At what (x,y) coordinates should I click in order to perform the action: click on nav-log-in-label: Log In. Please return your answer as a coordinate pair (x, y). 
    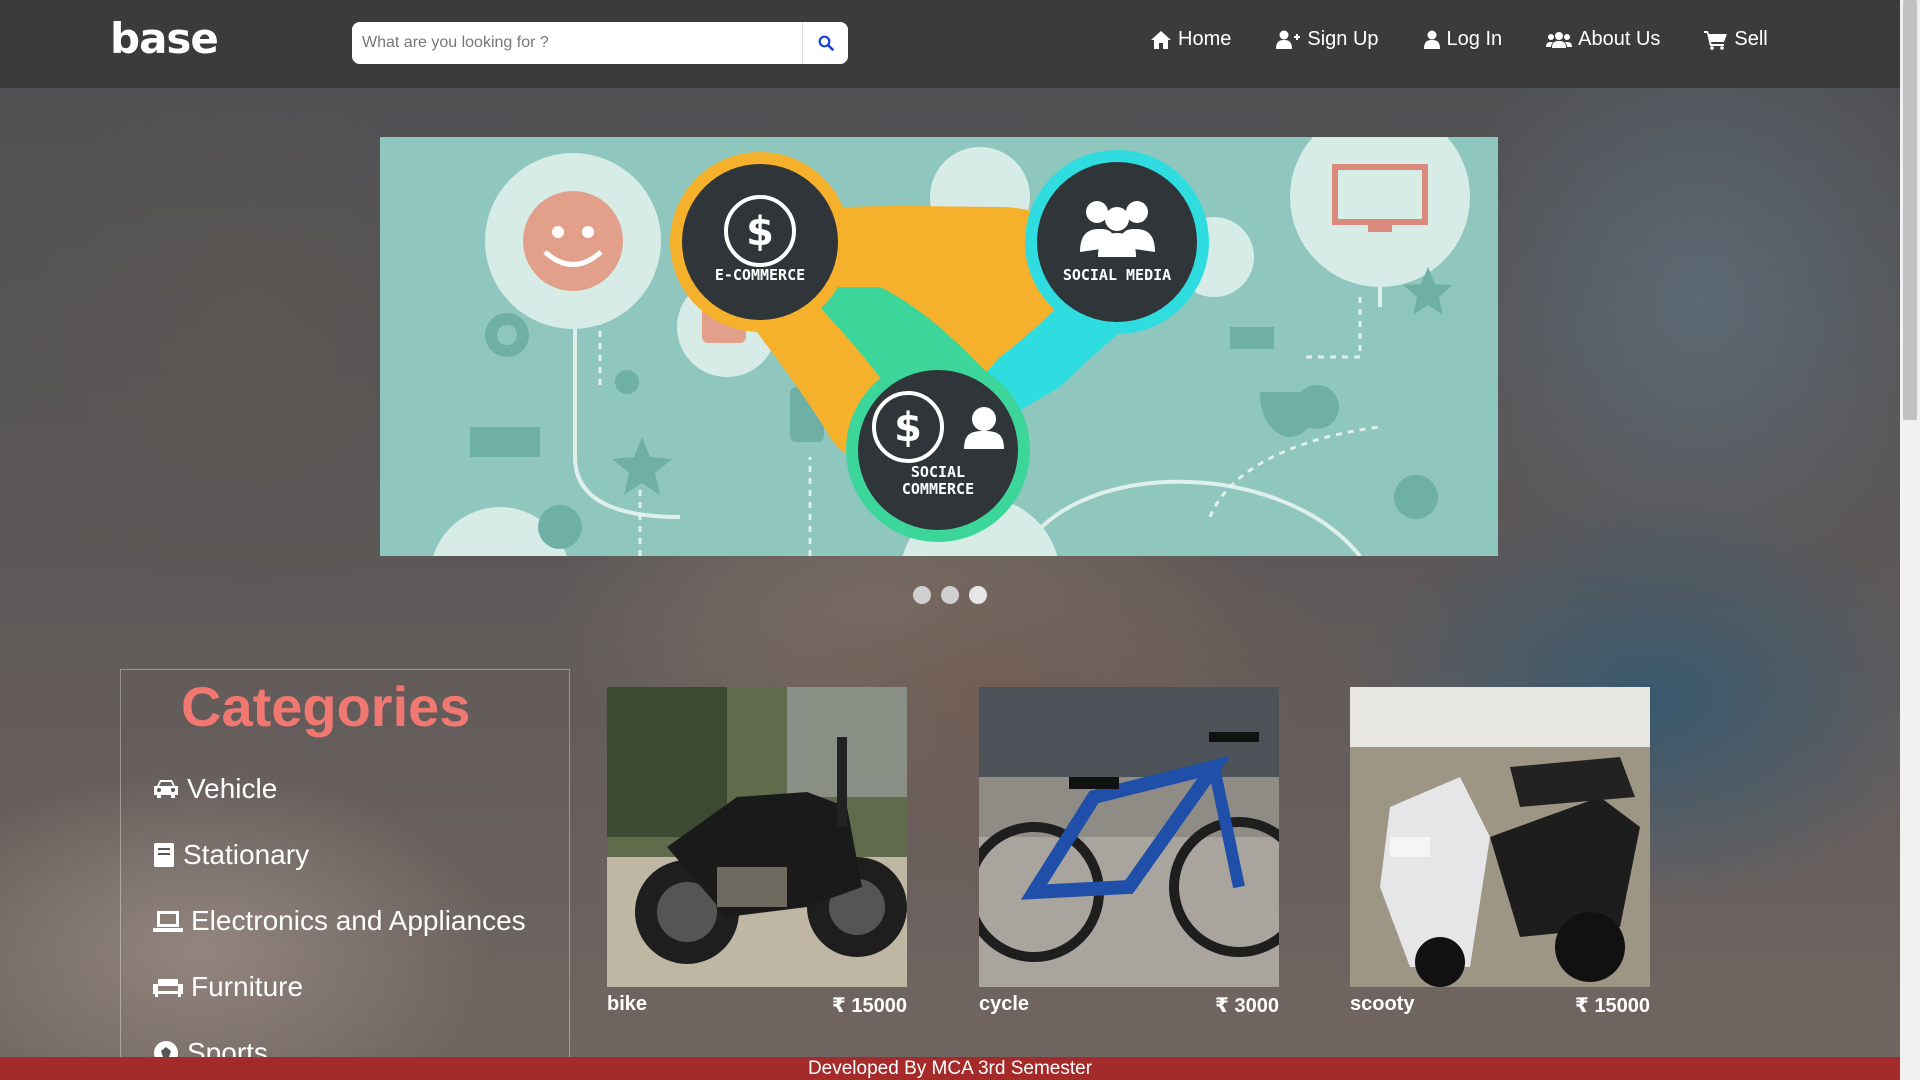
    Looking at the image, I should click on (1474, 39).